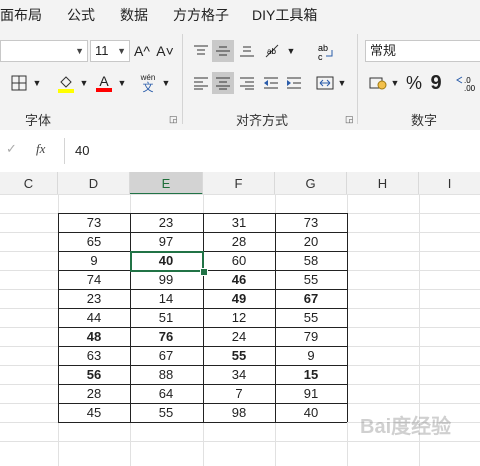 This screenshot has width=480, height=466. What do you see at coordinates (81, 15) in the screenshot?
I see `menu-formulas: 公式` at bounding box center [81, 15].